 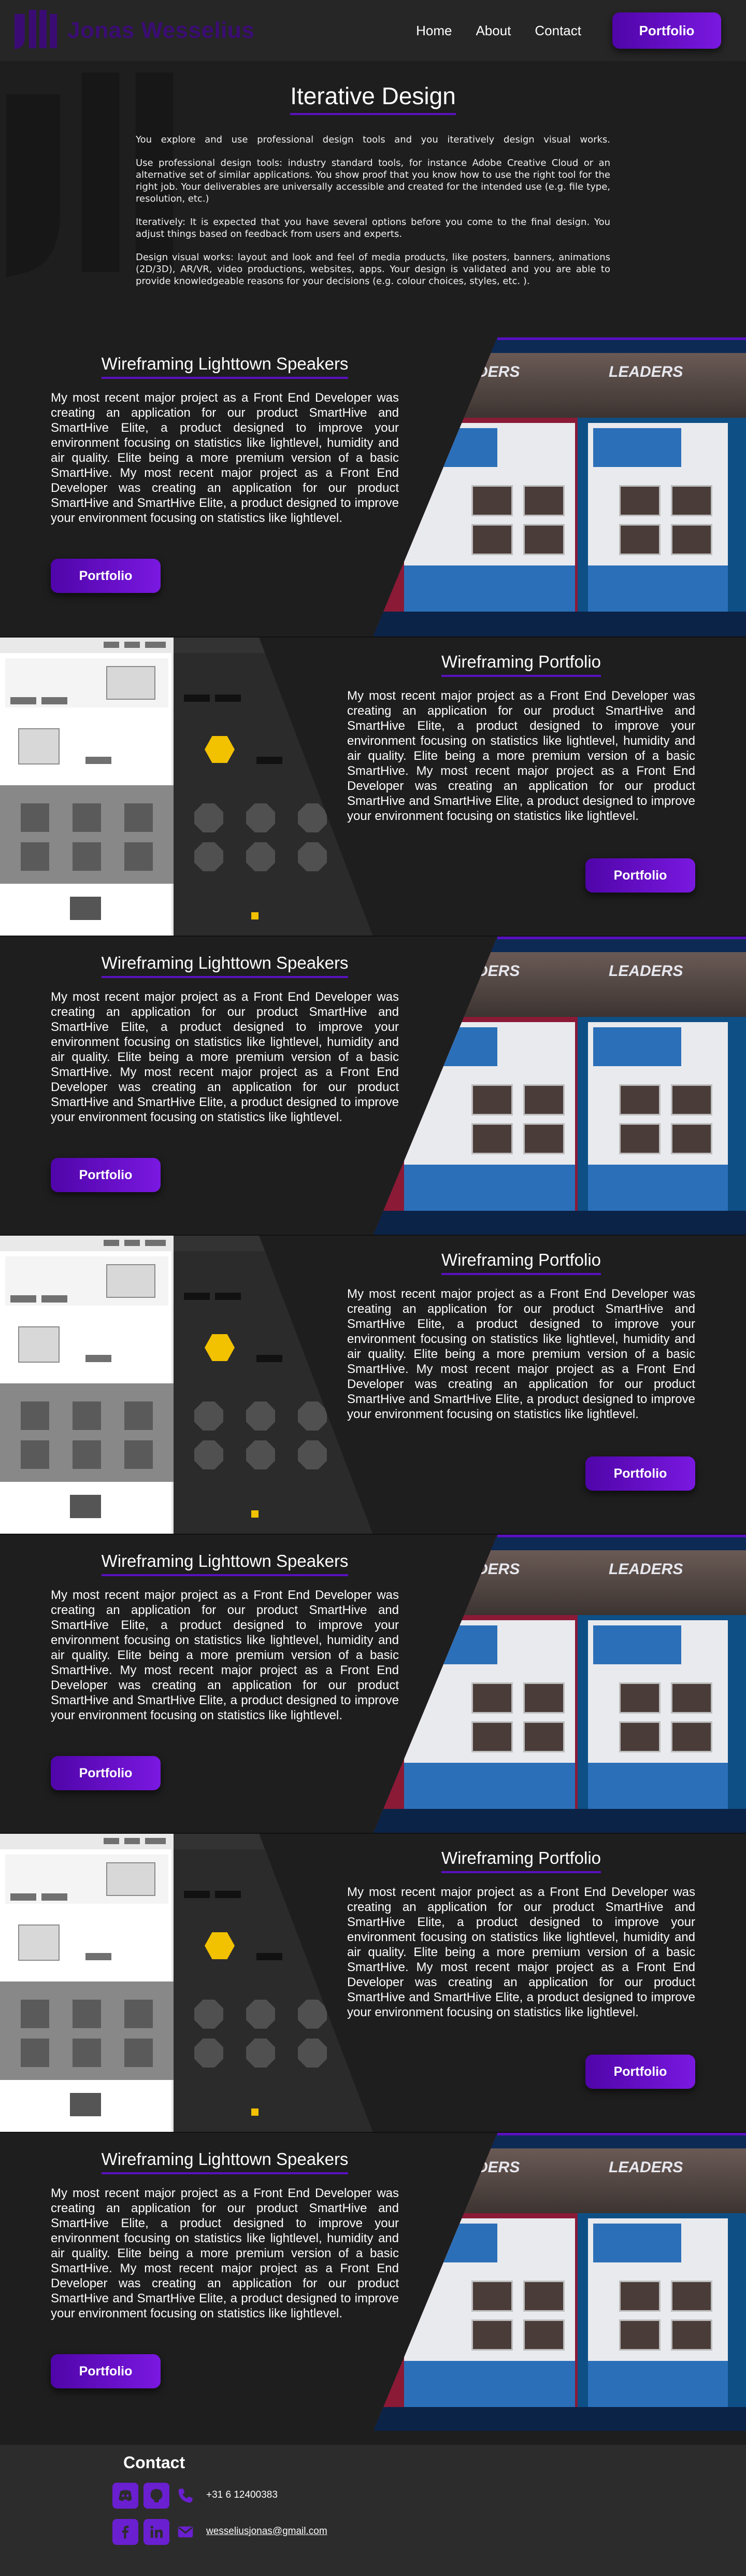 I want to click on discord-icon, so click(x=125, y=2496).